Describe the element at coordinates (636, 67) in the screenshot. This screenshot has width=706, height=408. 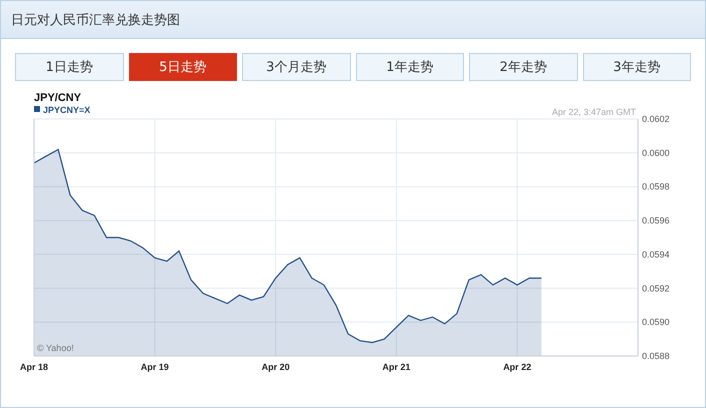
I see `period-tab: 3年走势` at that location.